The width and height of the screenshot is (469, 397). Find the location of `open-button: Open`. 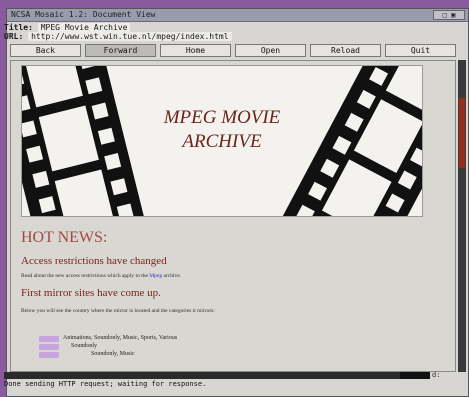

open-button: Open is located at coordinates (270, 50).